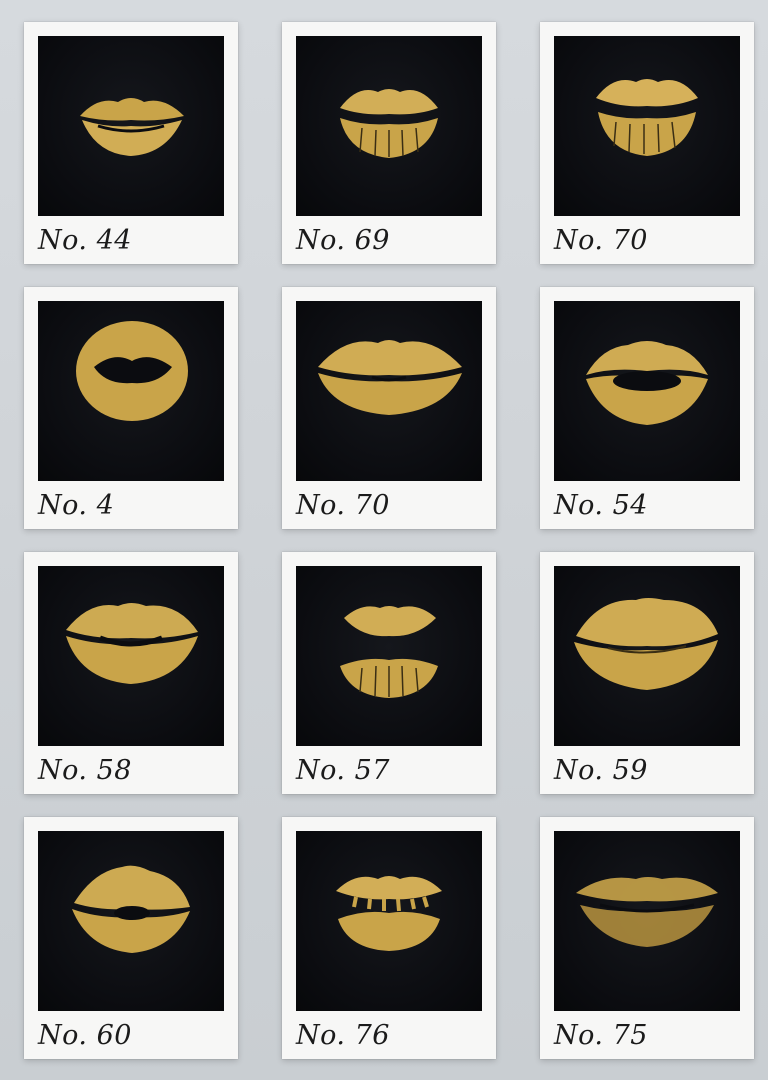 The image size is (768, 1080). I want to click on card-caption: No. 59, so click(601, 770).